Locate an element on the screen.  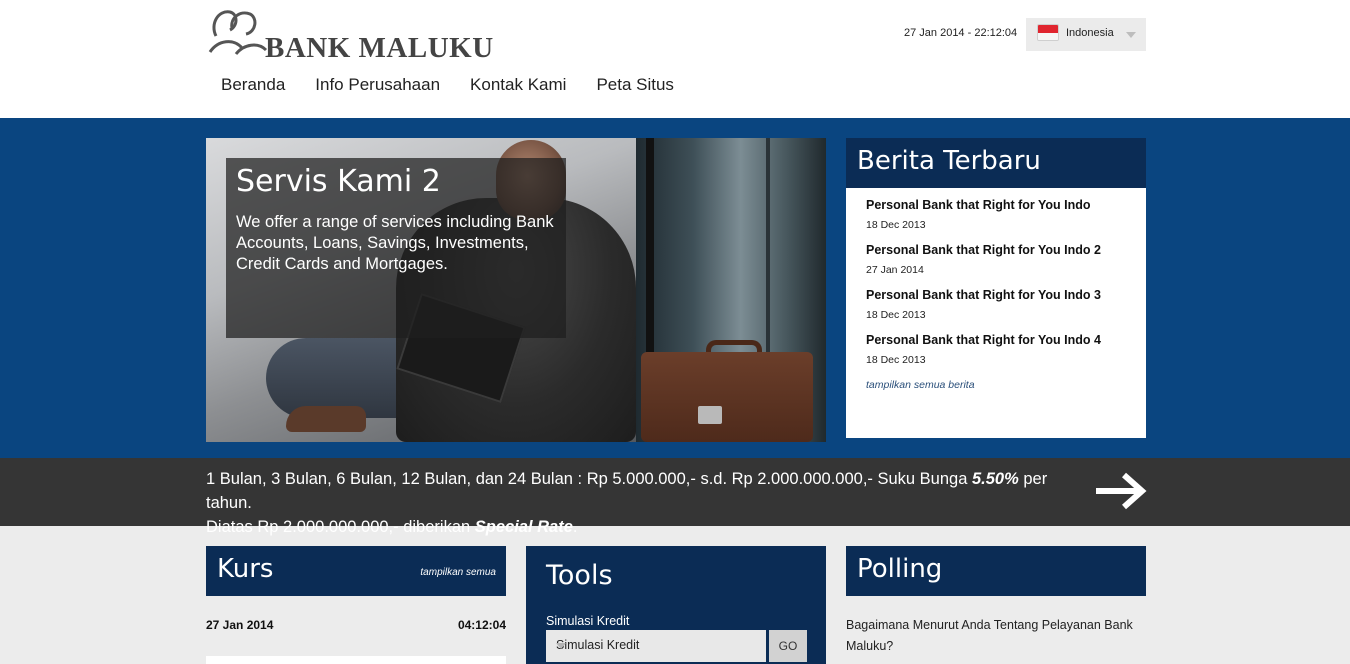
rate-line2-pre: Diatas Rp 2.000.000.000,- diberikan is located at coordinates (340, 527).